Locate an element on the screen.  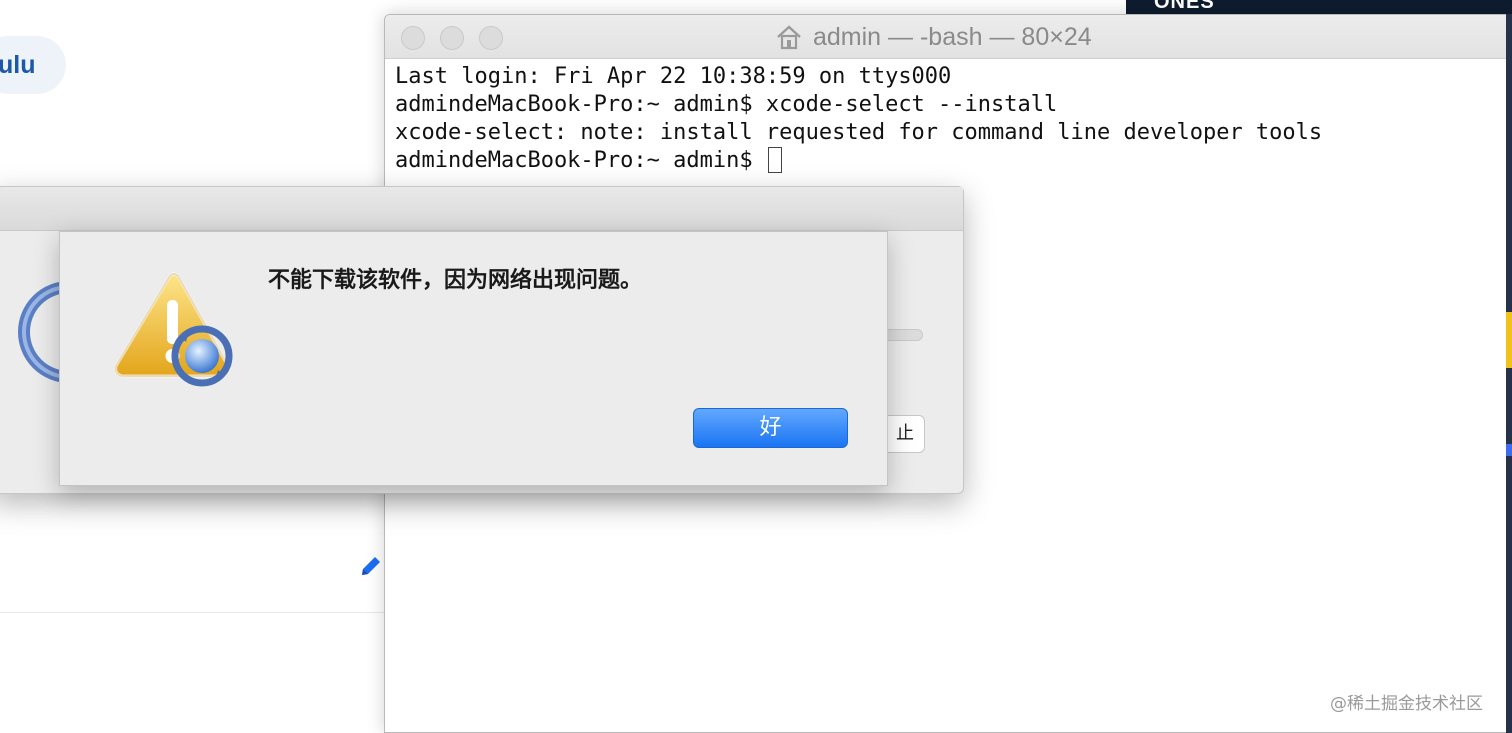
pencil-icon is located at coordinates (371, 566).